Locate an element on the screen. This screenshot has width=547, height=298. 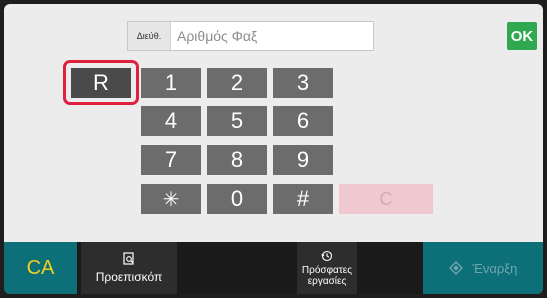
clear-all-label: CA is located at coordinates (40, 267).